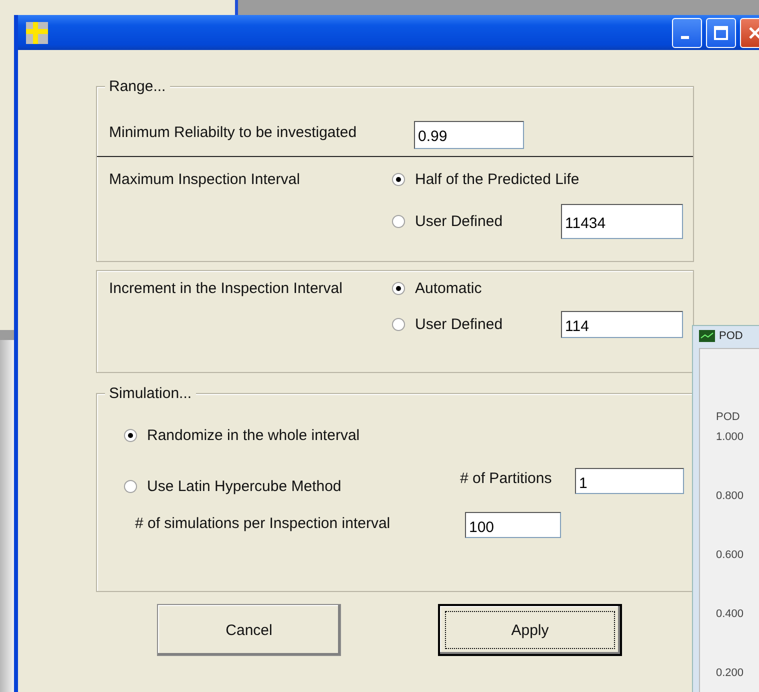 This screenshot has height=692, width=759. I want to click on dialog-button: Cancel, so click(249, 630).